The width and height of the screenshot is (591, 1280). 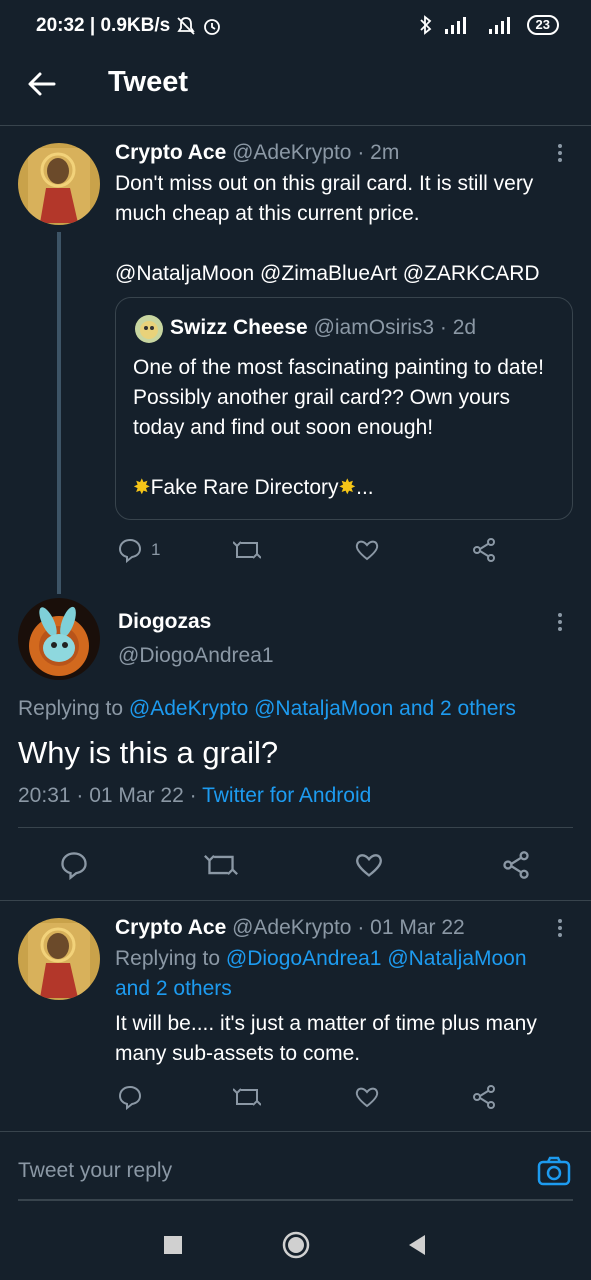 What do you see at coordinates (378, 152) in the screenshot?
I see `tweet-time: · 2m` at bounding box center [378, 152].